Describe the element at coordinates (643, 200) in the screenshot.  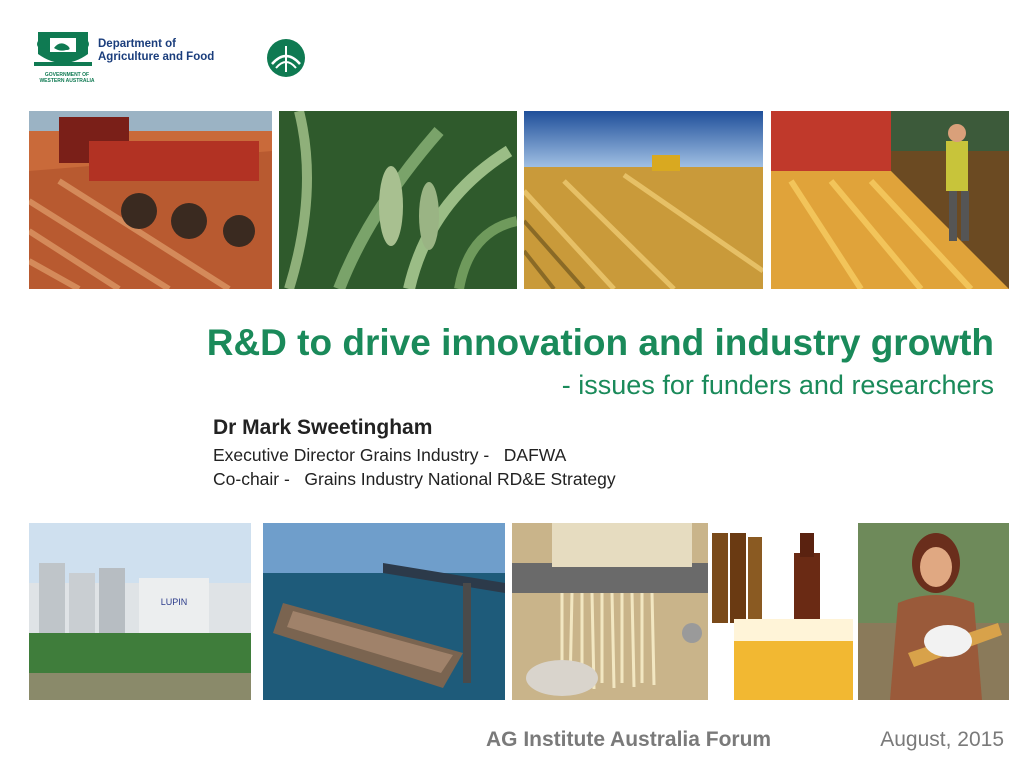
I see `harvester-field-photo` at that location.